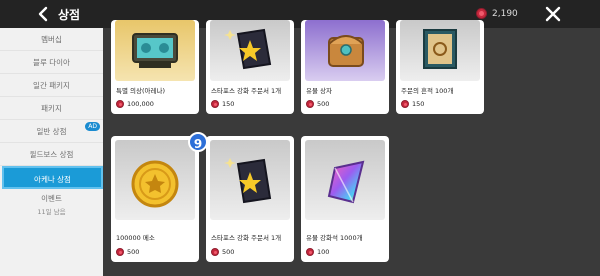 Image resolution: width=600 pixels, height=276 pixels. Describe the element at coordinates (155, 180) in the screenshot. I see `meso-coin-icon` at that location.